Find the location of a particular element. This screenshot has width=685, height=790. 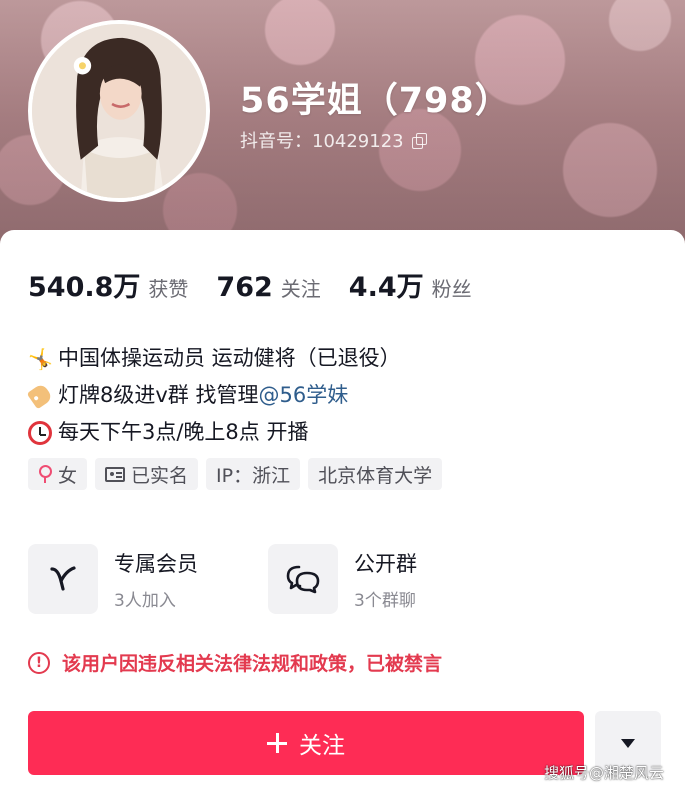

v-icon is located at coordinates (63, 578).